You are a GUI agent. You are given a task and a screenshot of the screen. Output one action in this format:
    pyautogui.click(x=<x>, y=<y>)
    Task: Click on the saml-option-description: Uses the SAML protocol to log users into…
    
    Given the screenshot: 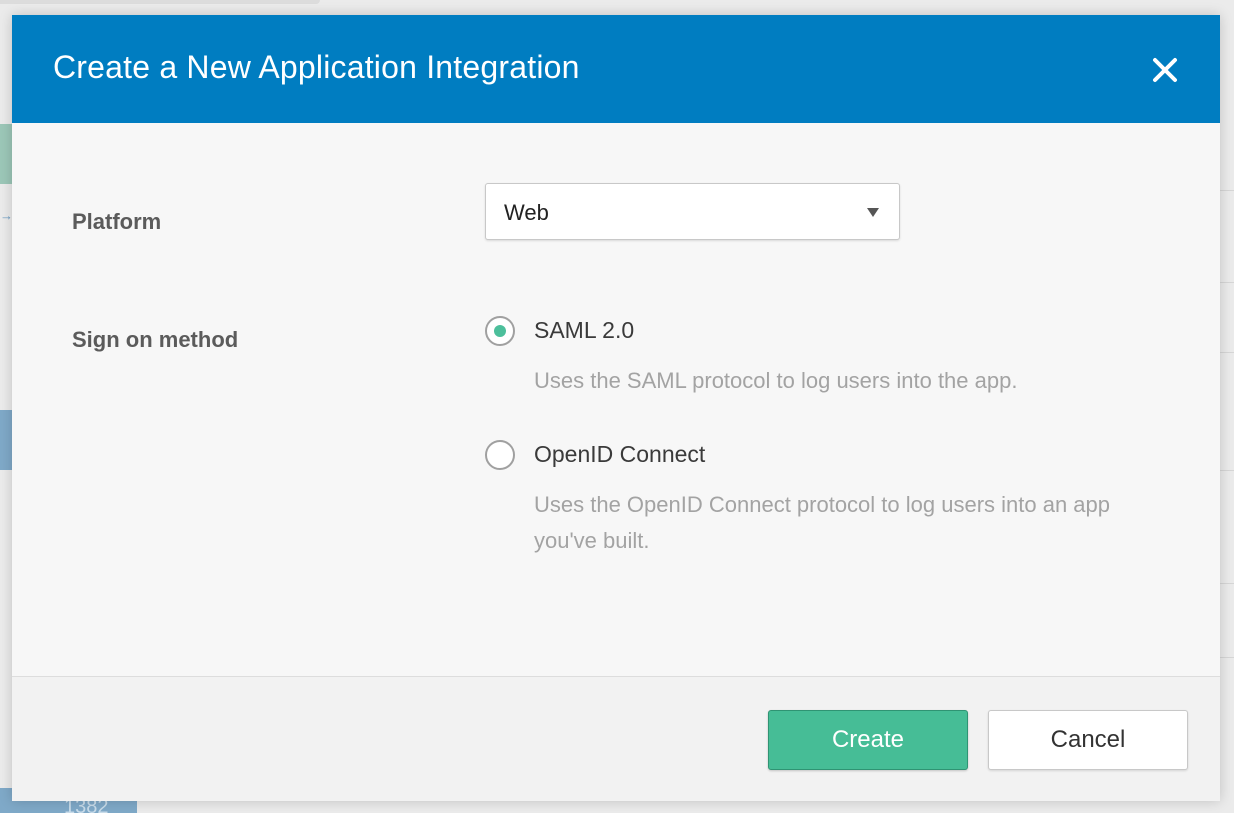 What is the action you would take?
    pyautogui.click(x=776, y=380)
    